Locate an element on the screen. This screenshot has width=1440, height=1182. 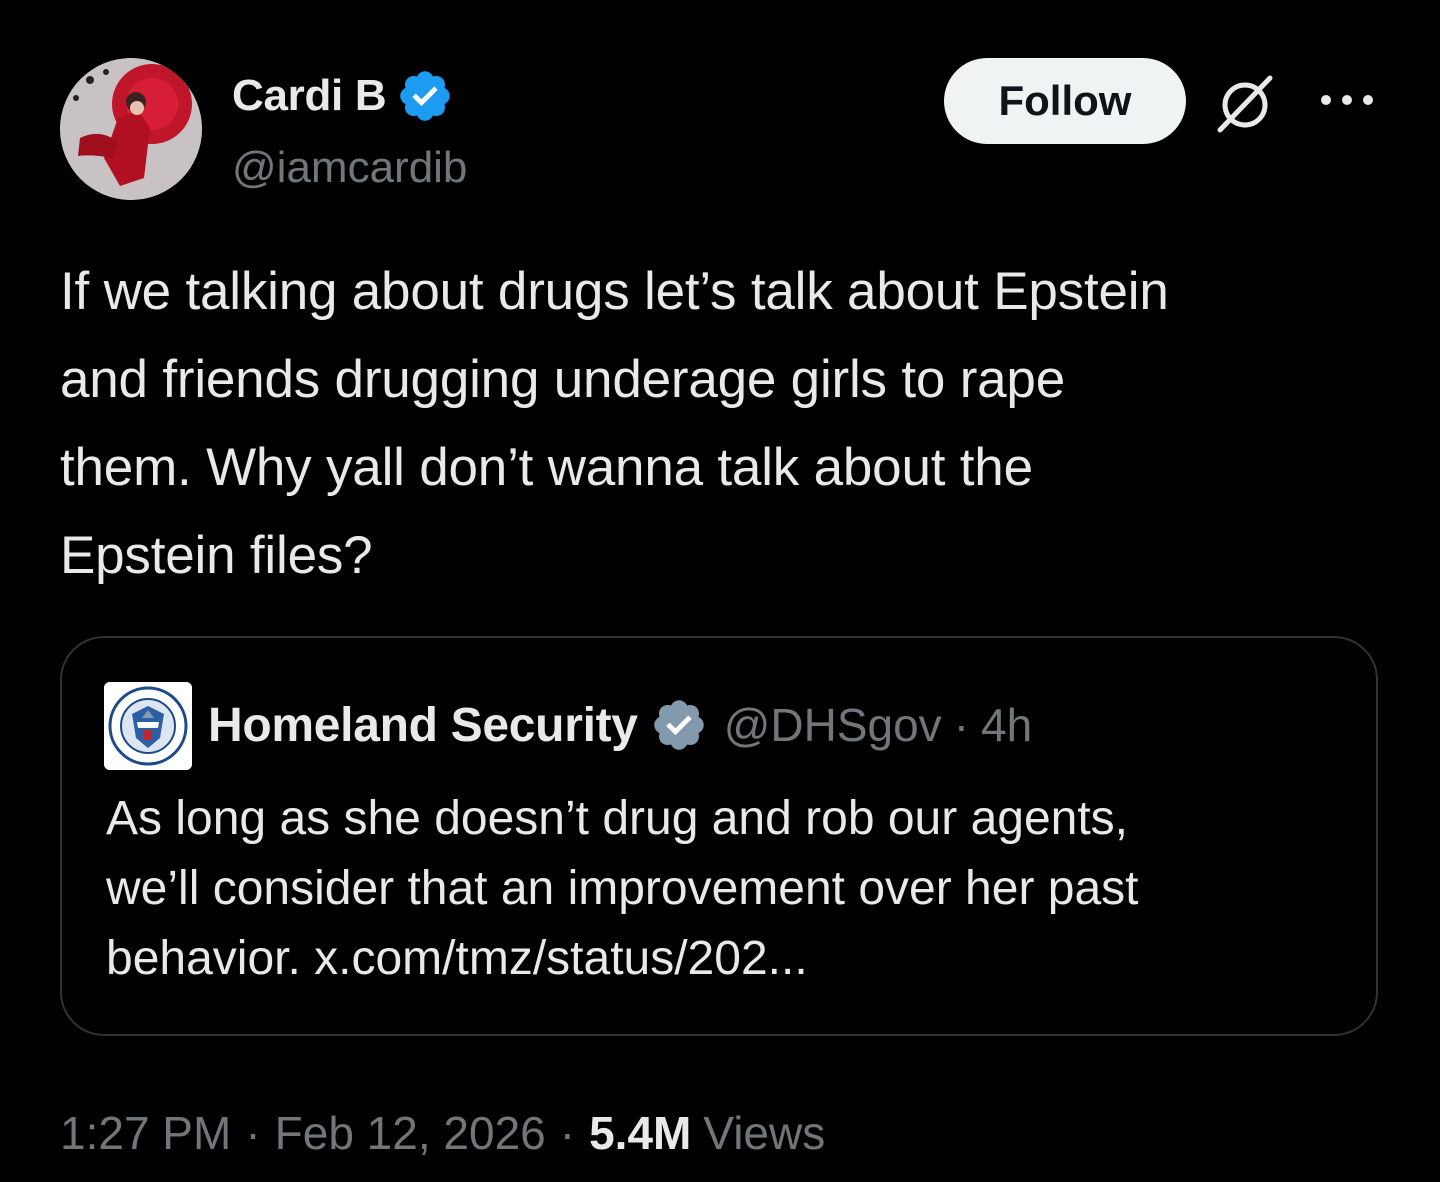
dhs-seal-icon is located at coordinates (148, 726).